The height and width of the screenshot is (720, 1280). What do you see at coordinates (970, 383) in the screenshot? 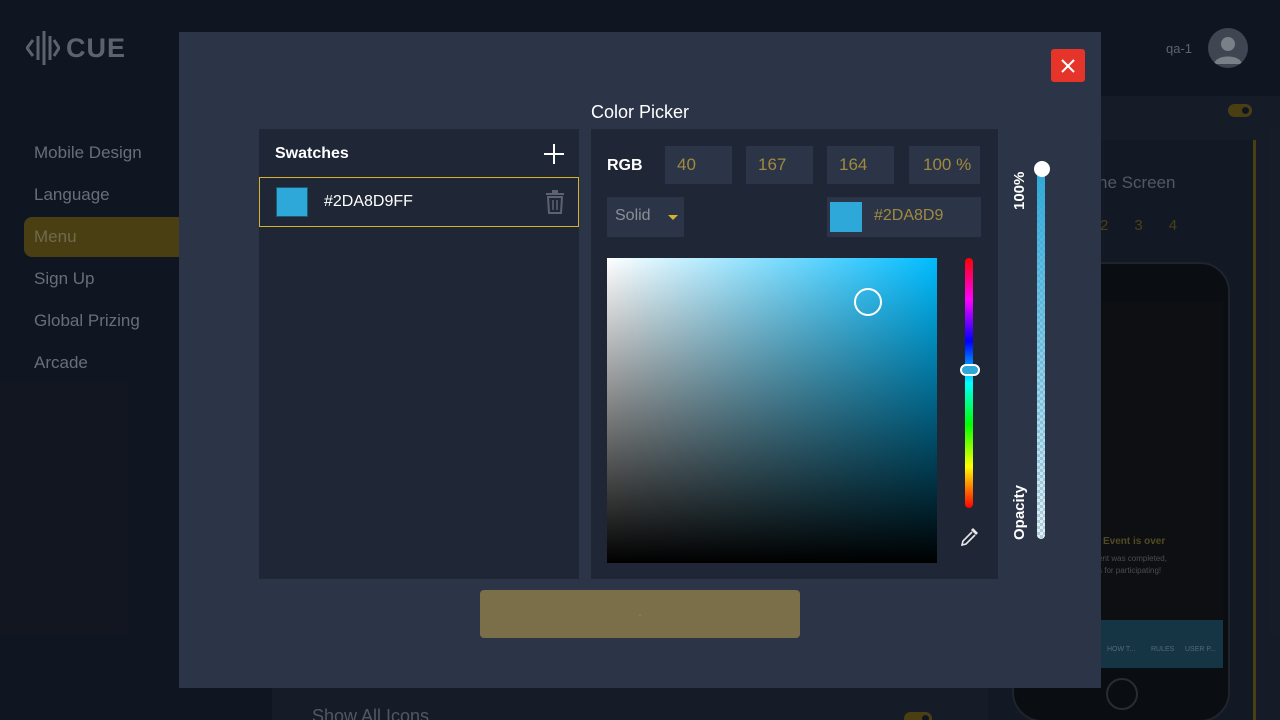
I see `hue-slider` at bounding box center [970, 383].